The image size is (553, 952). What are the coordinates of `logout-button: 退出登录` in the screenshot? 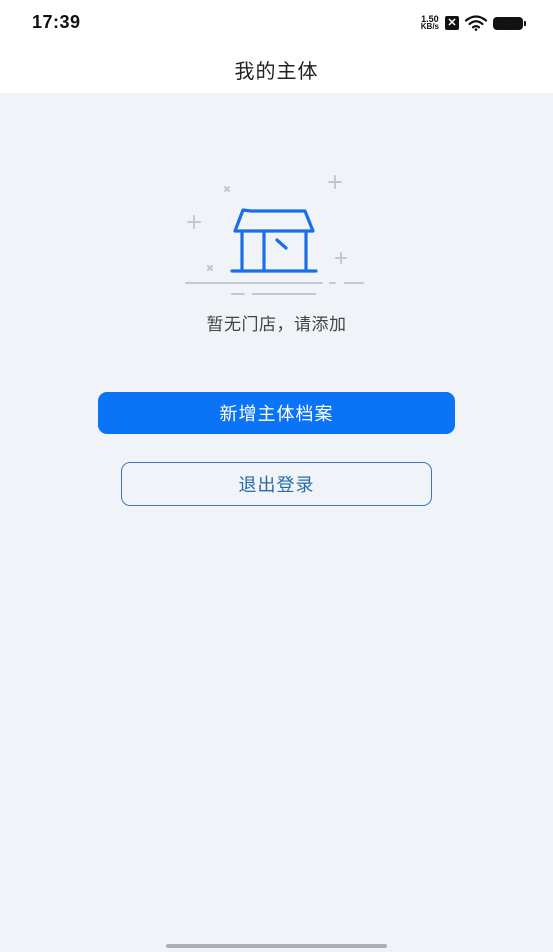 It's located at (276, 484).